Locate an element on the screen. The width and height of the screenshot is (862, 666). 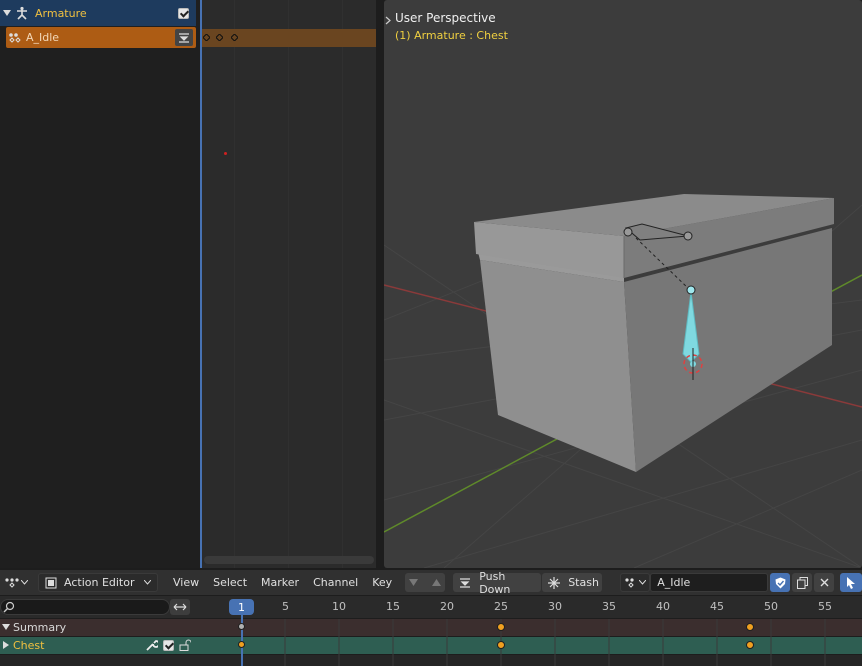
stash-button: Stash is located at coordinates (572, 582).